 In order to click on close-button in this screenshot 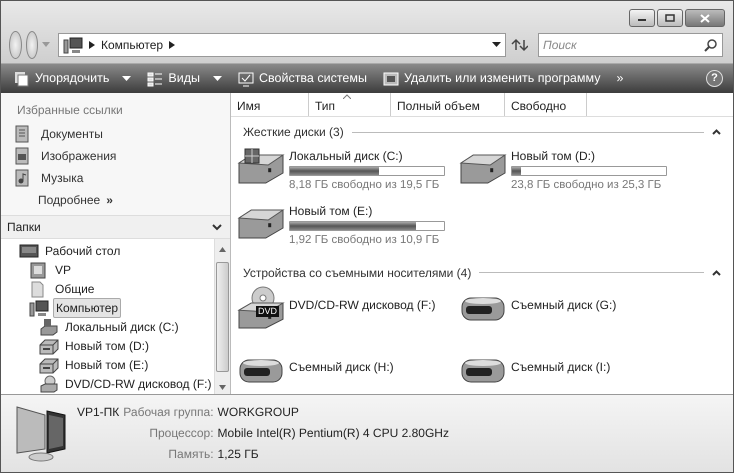, I will do `click(705, 18)`.